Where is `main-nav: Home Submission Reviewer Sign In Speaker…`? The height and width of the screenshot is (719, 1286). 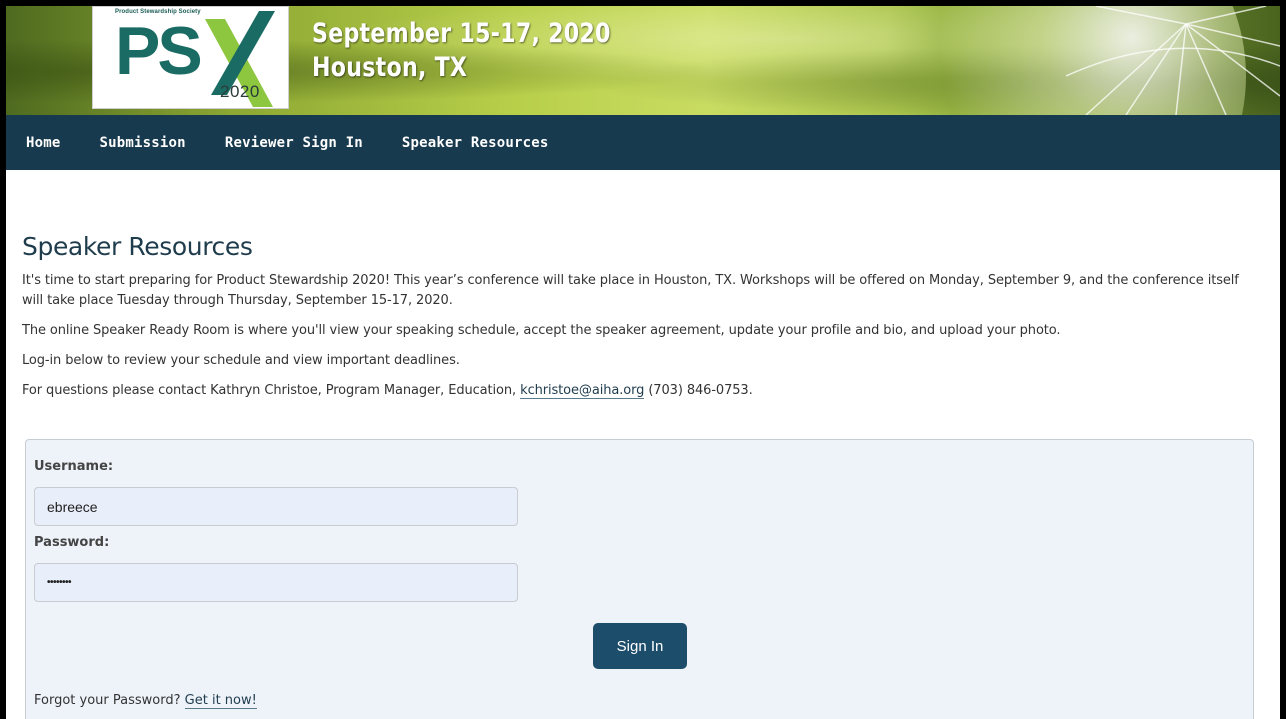 main-nav: Home Submission Reviewer Sign In Speaker… is located at coordinates (643, 142).